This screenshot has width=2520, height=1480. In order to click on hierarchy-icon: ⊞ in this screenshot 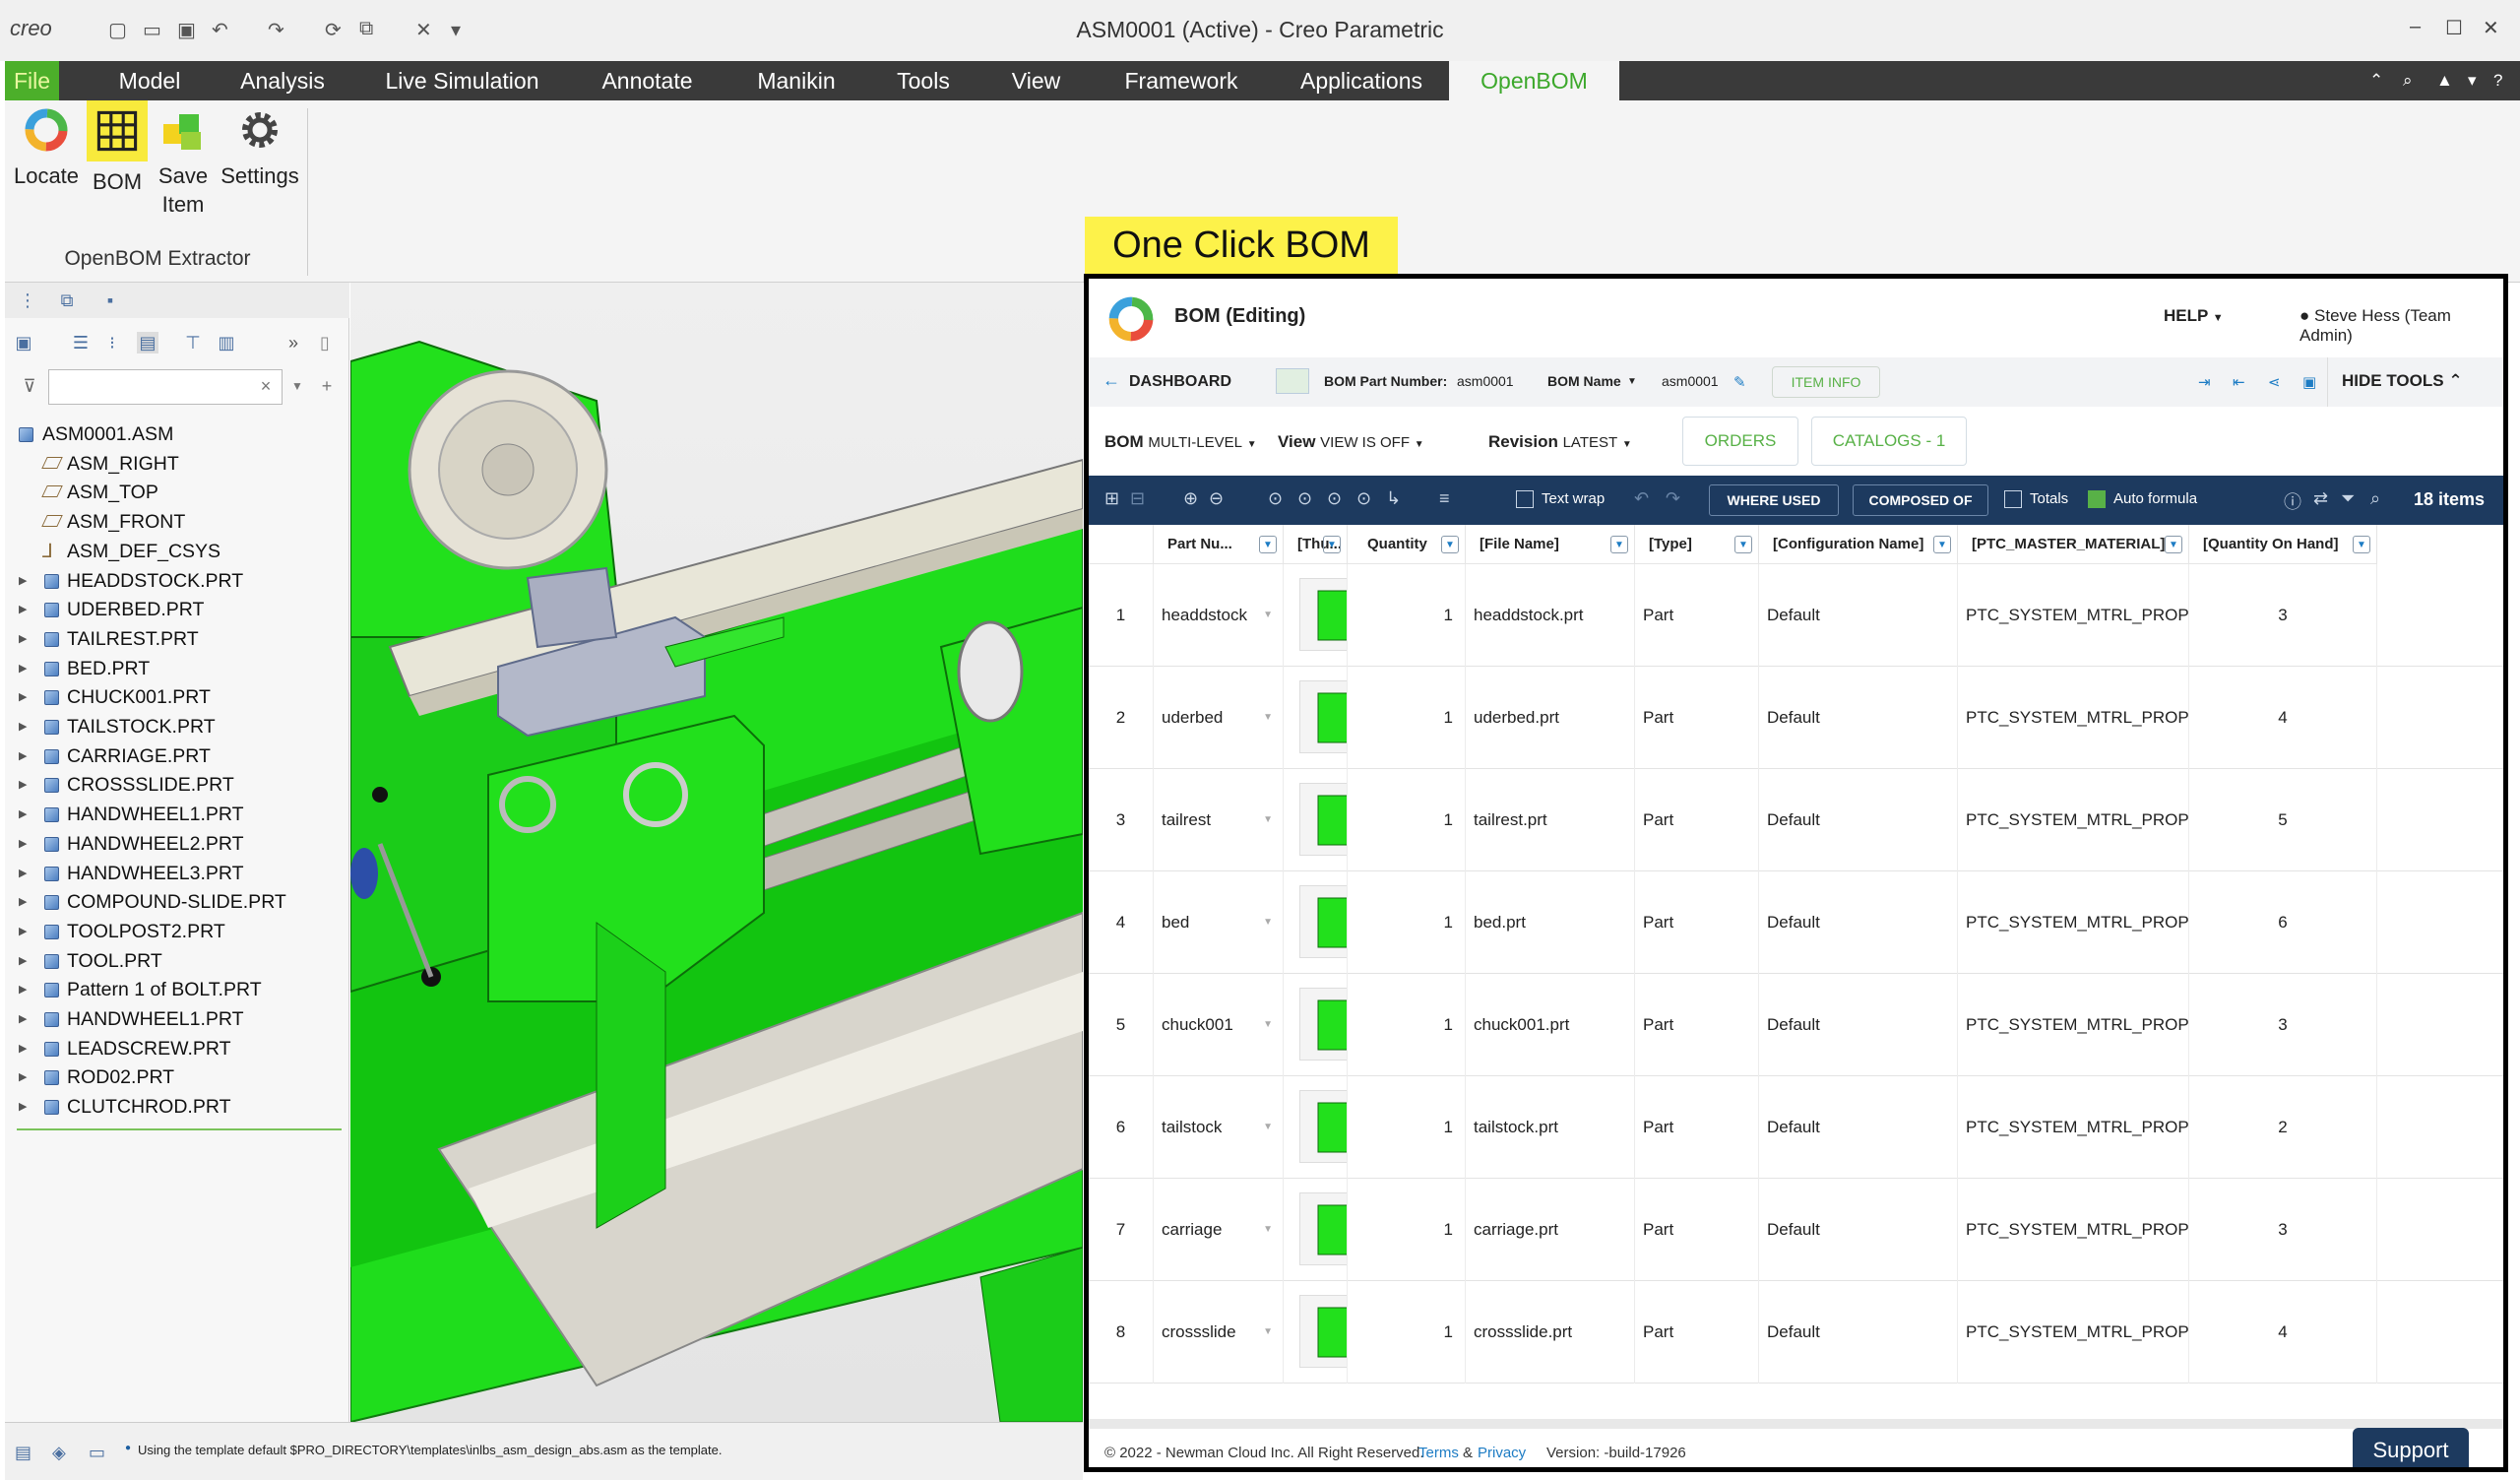, I will do `click(1111, 498)`.